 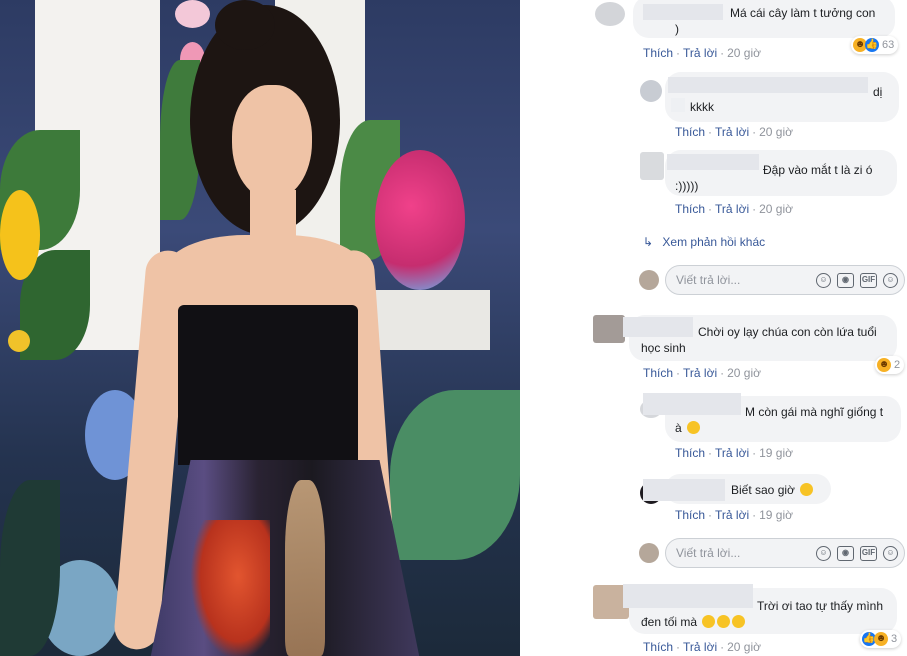 What do you see at coordinates (678, 105) in the screenshot?
I see `blurred-mention` at bounding box center [678, 105].